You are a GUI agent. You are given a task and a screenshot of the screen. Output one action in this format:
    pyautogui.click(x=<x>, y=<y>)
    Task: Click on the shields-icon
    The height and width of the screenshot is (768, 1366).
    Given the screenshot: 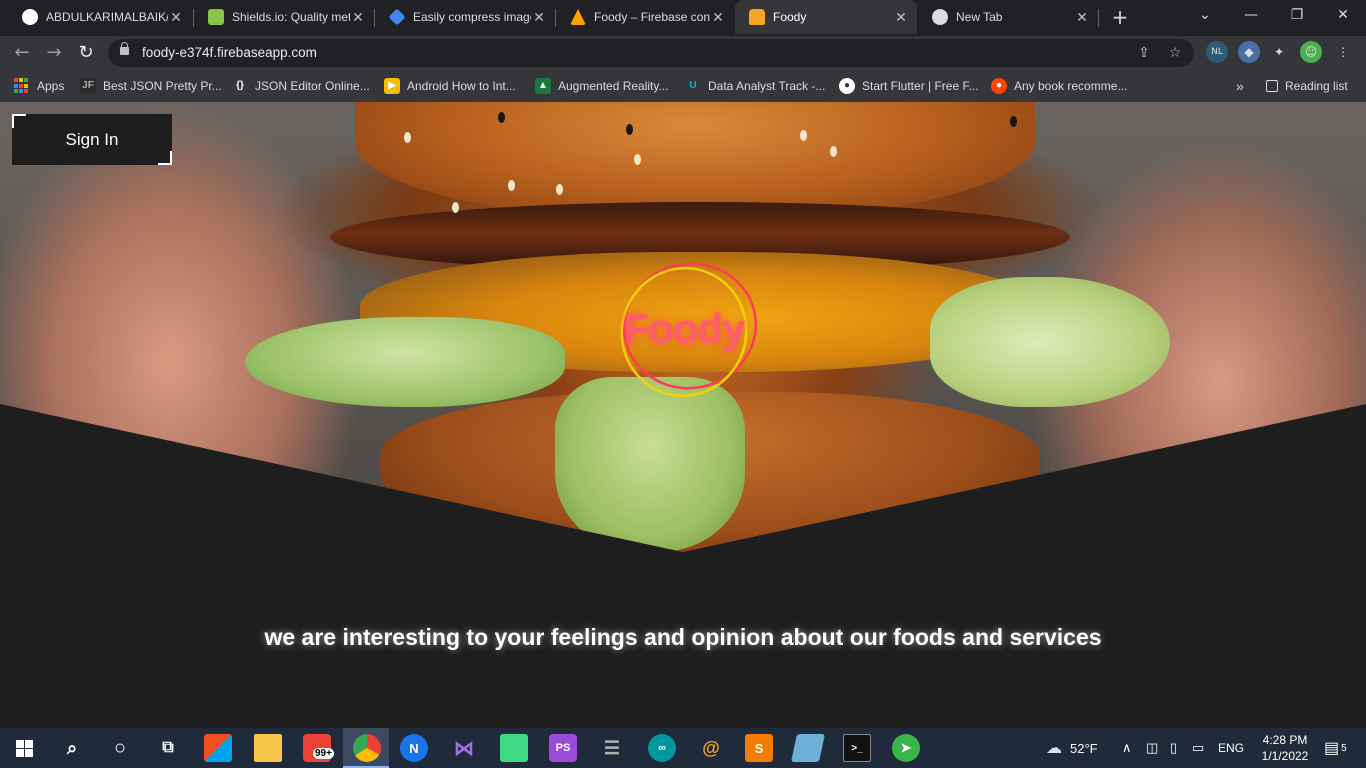 What is the action you would take?
    pyautogui.click(x=216, y=17)
    